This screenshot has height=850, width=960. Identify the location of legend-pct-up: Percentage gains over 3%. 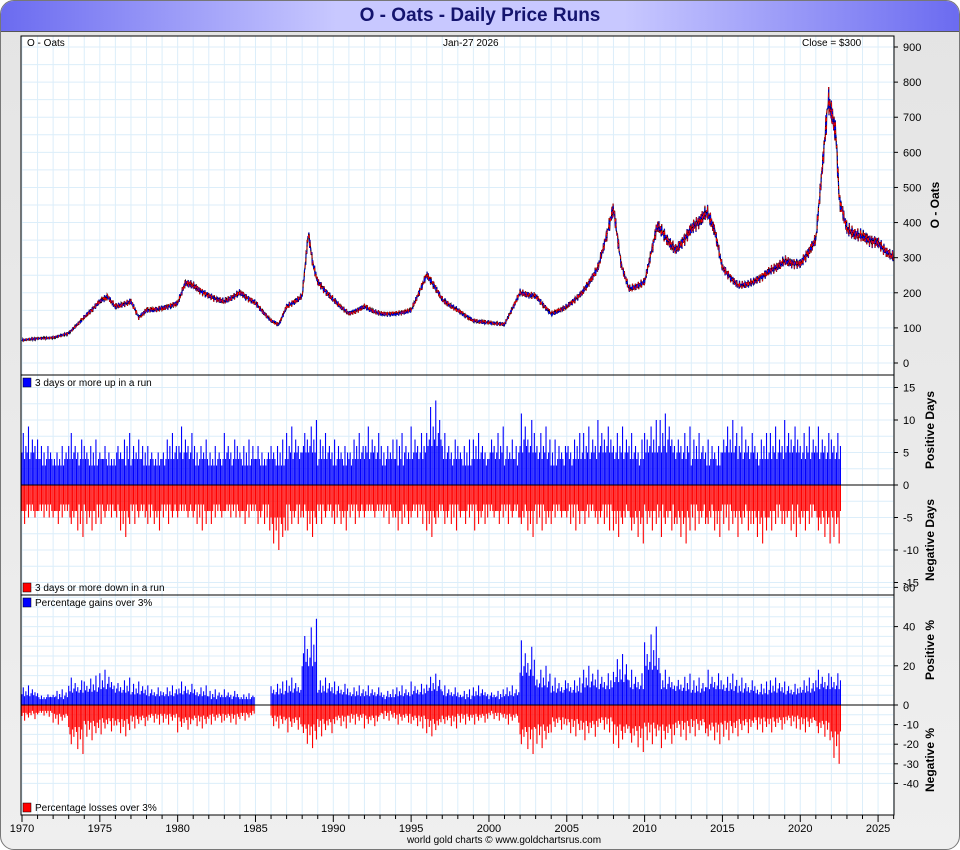
(93, 603).